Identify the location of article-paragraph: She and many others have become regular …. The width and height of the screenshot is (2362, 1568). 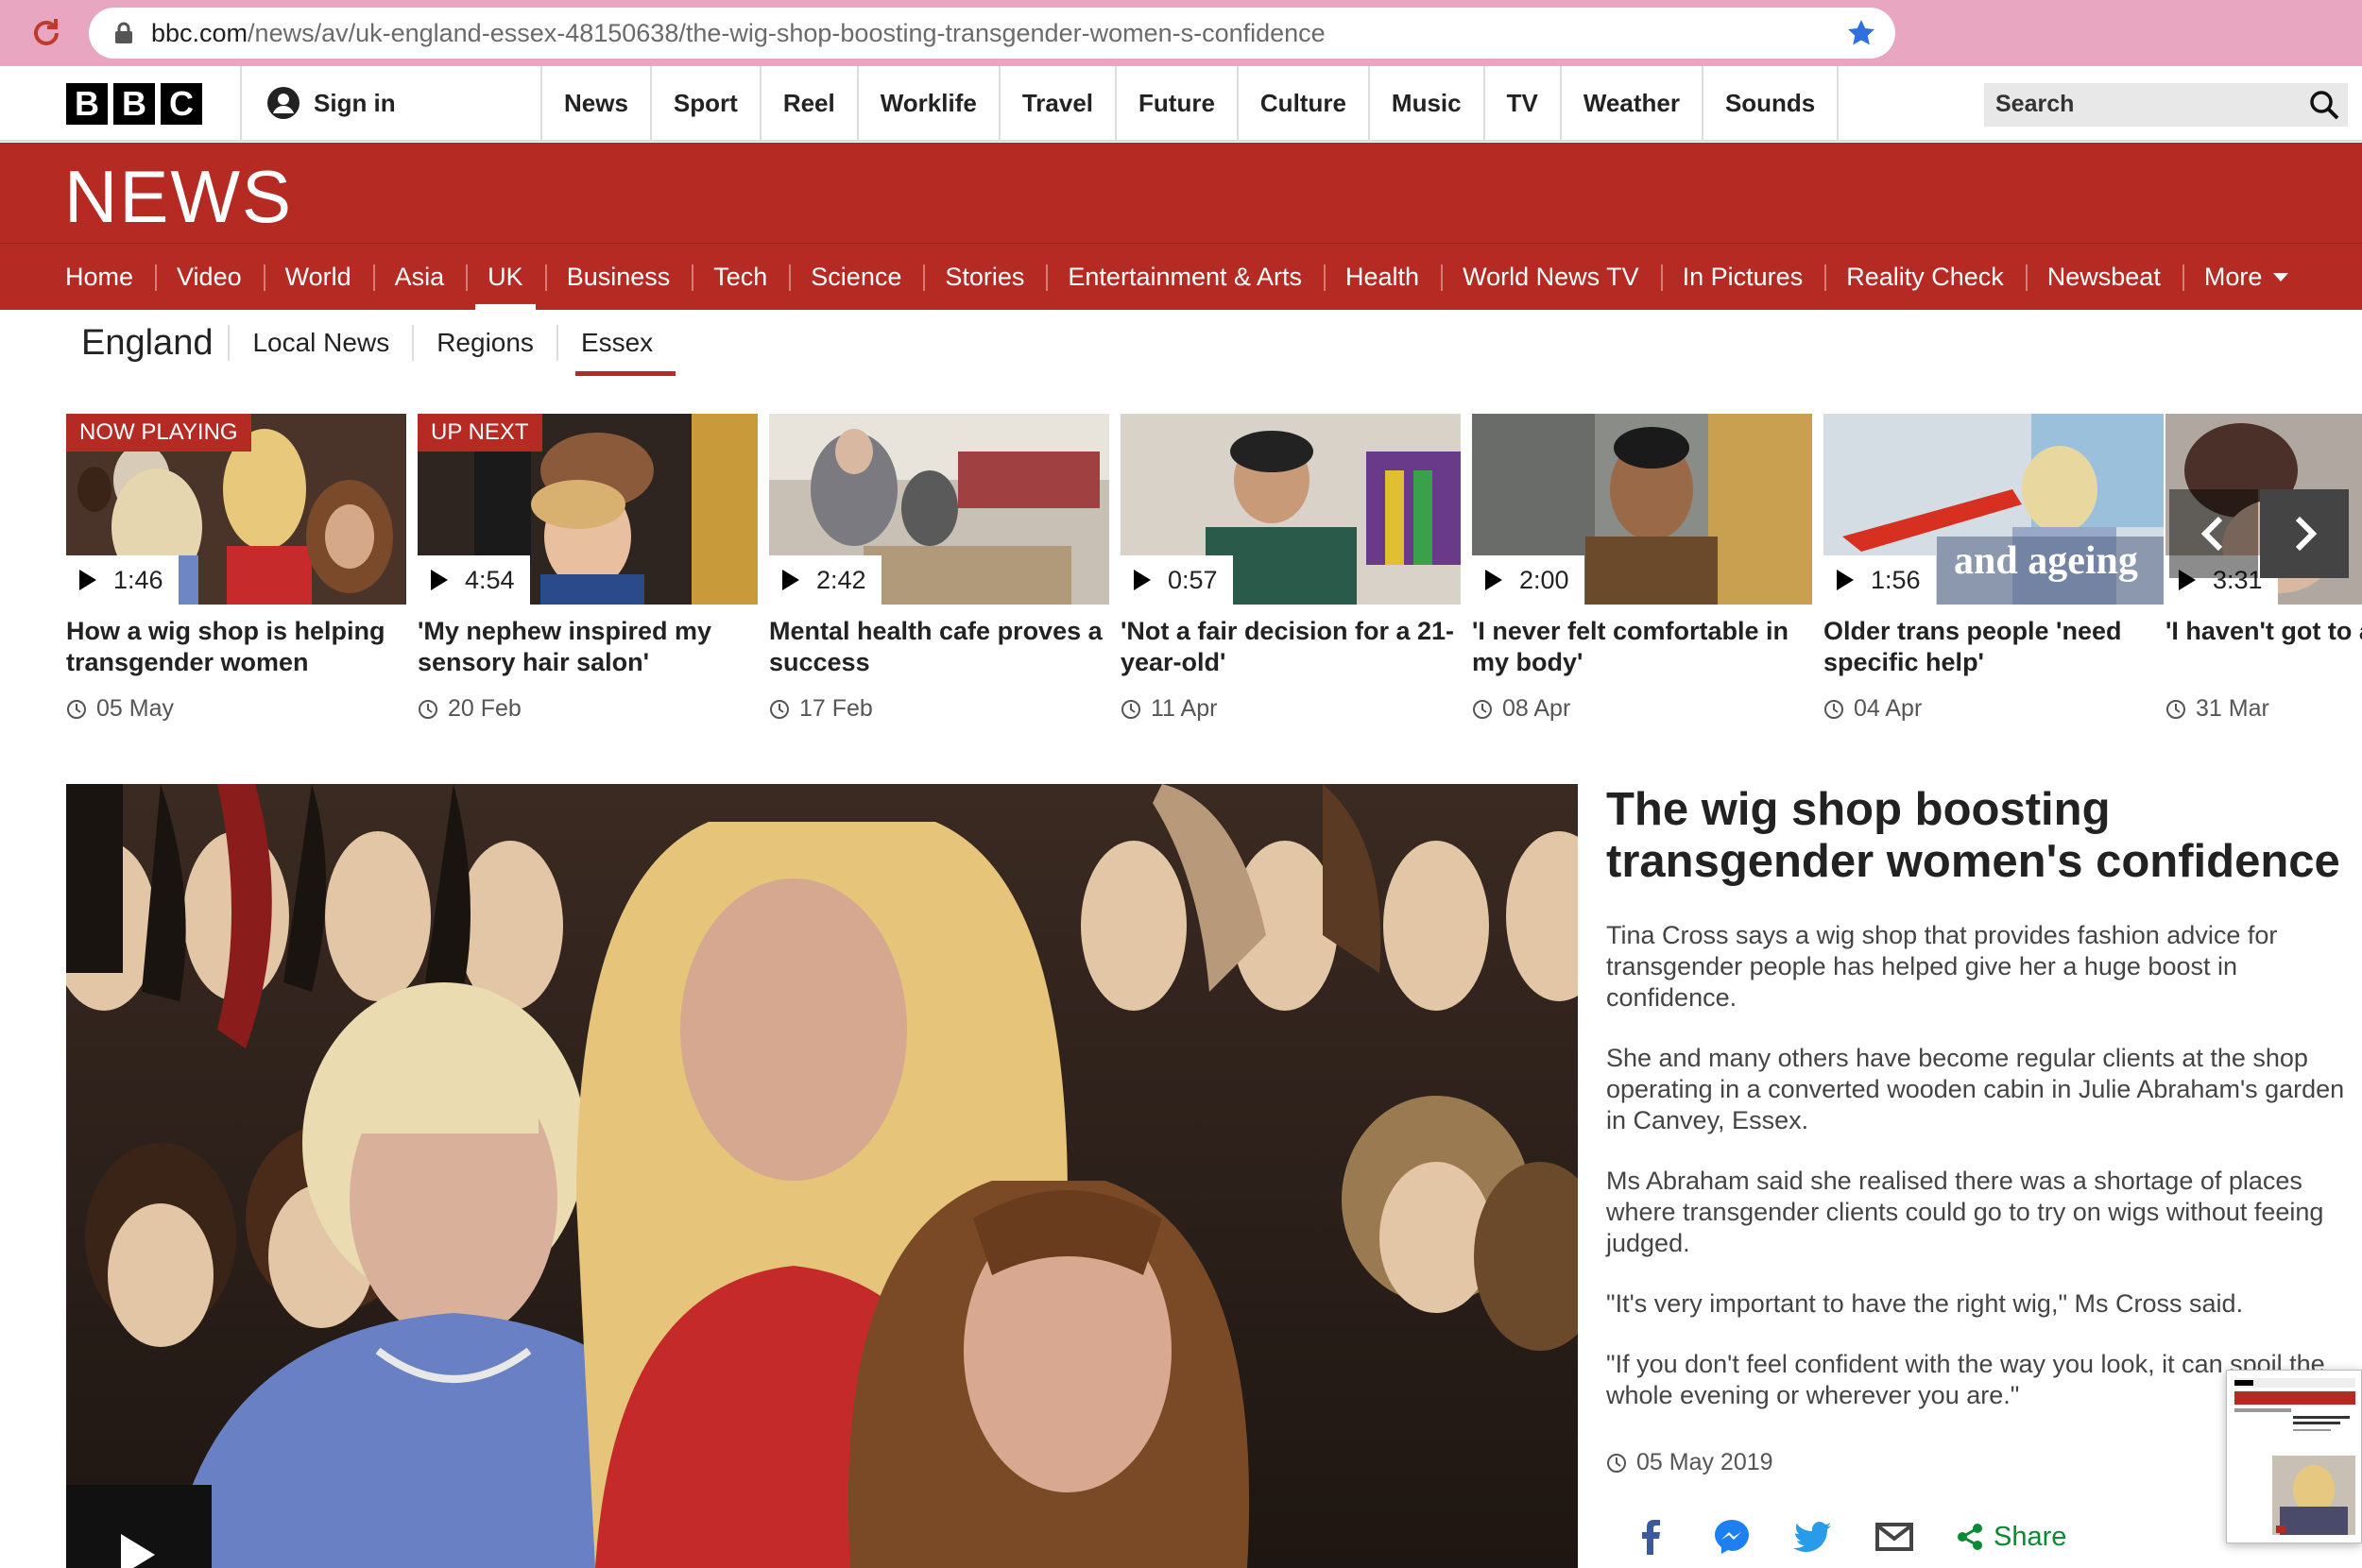
(1975, 1089).